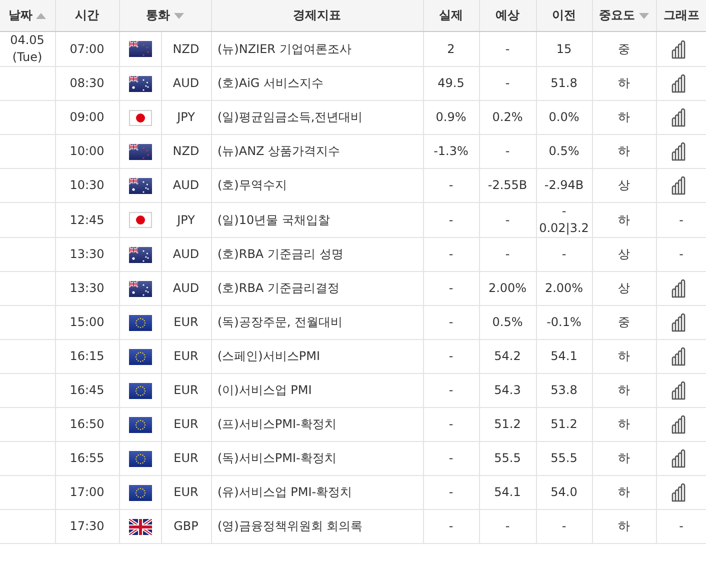  Describe the element at coordinates (507, 458) in the screenshot. I see `forecast-cell: 55.5` at that location.